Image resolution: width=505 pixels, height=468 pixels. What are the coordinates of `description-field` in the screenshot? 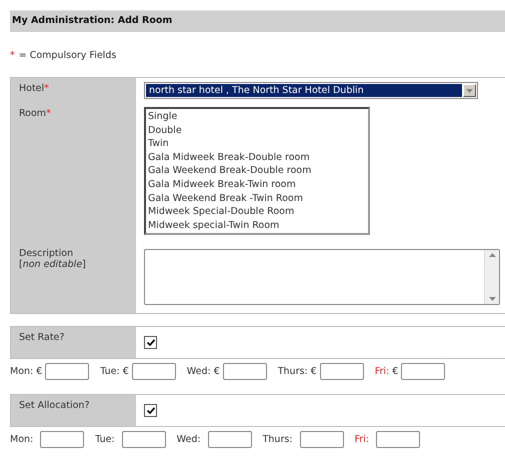 It's located at (322, 277).